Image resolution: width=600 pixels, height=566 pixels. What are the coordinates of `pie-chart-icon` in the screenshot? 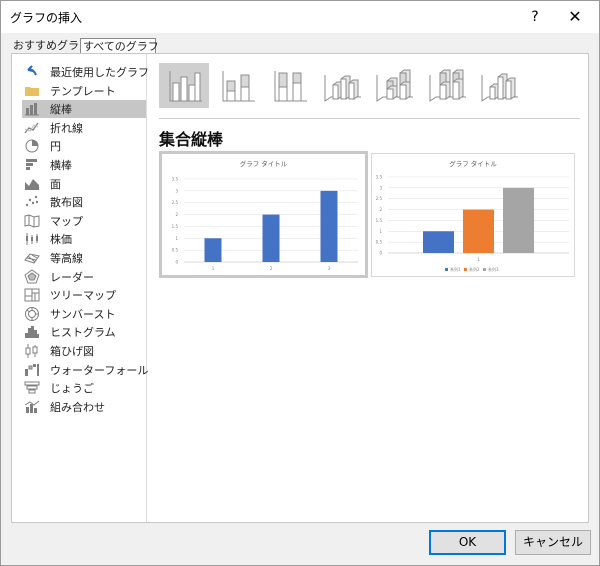 It's located at (32, 146).